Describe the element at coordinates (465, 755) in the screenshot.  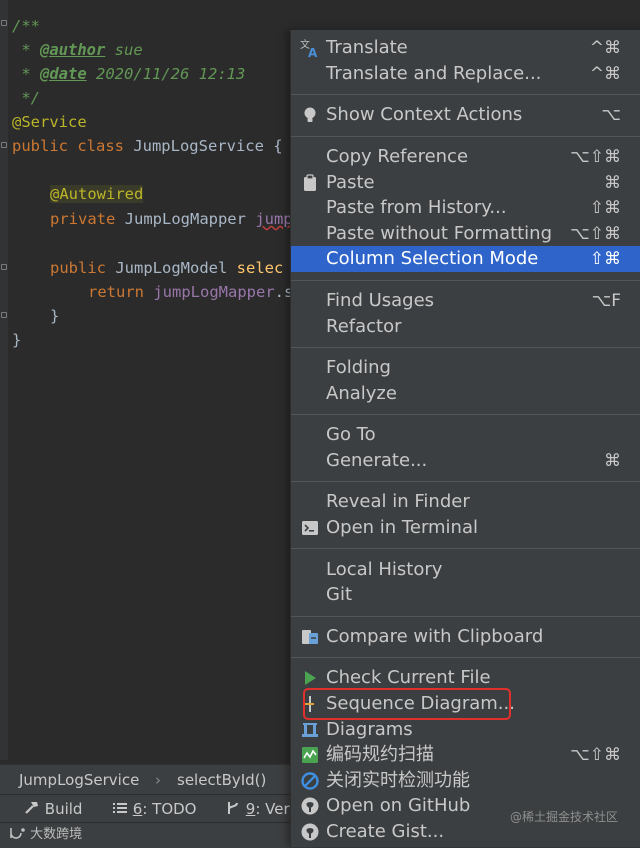
I see `menu-item-code-scan: 编码规约扫描 ⌥⇧⌘` at that location.